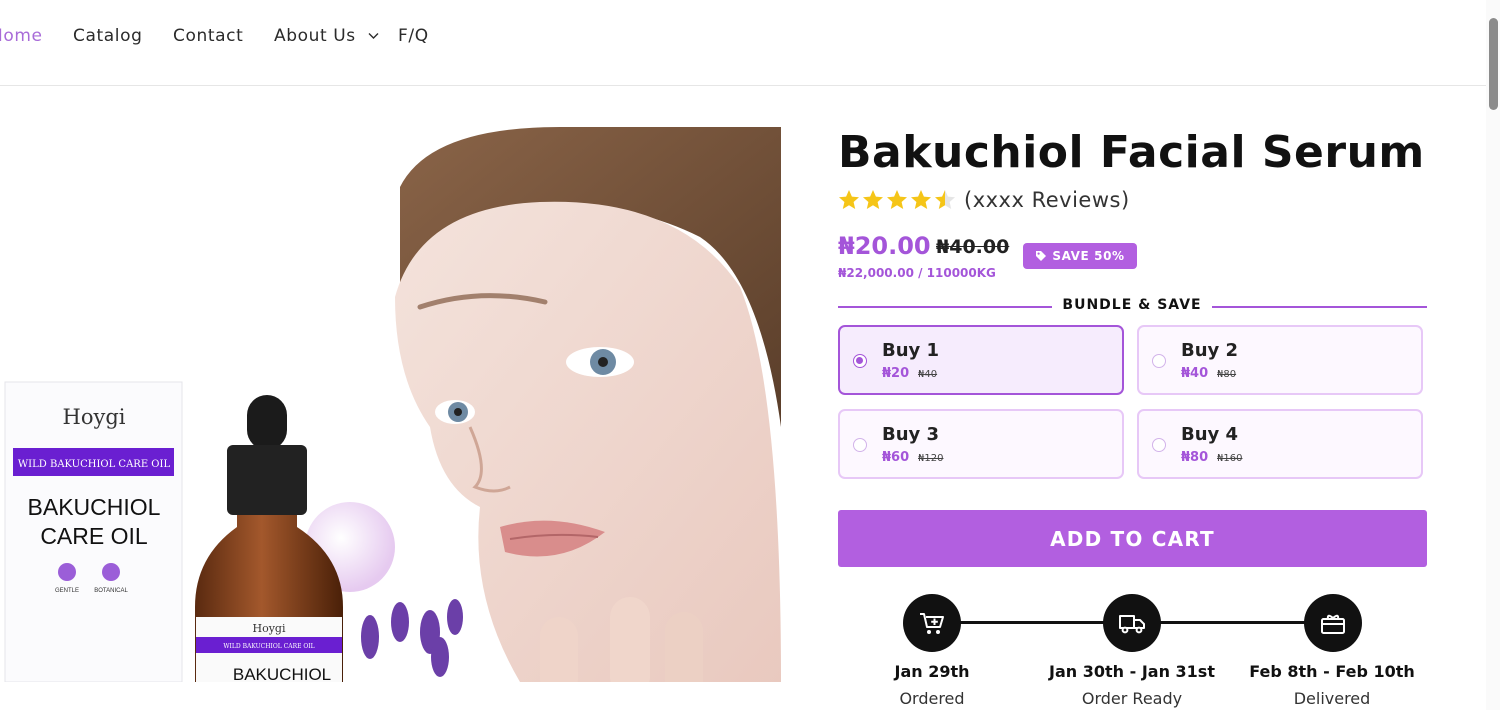  What do you see at coordinates (1280, 444) in the screenshot?
I see `bundle-option-buy-4: Buy 4 ₦80 ₦160` at bounding box center [1280, 444].